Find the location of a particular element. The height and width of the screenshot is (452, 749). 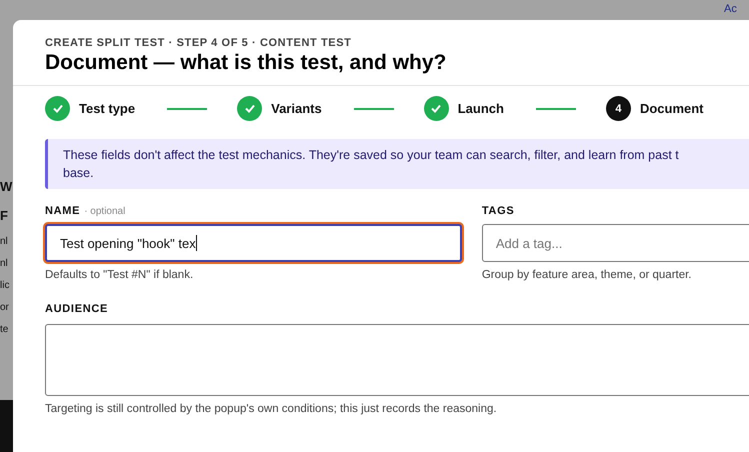

step-label: Document is located at coordinates (672, 108).